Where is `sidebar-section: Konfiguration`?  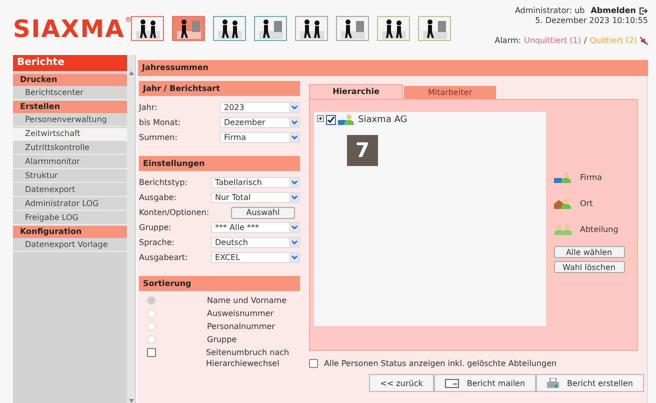 sidebar-section: Konfiguration is located at coordinates (70, 232).